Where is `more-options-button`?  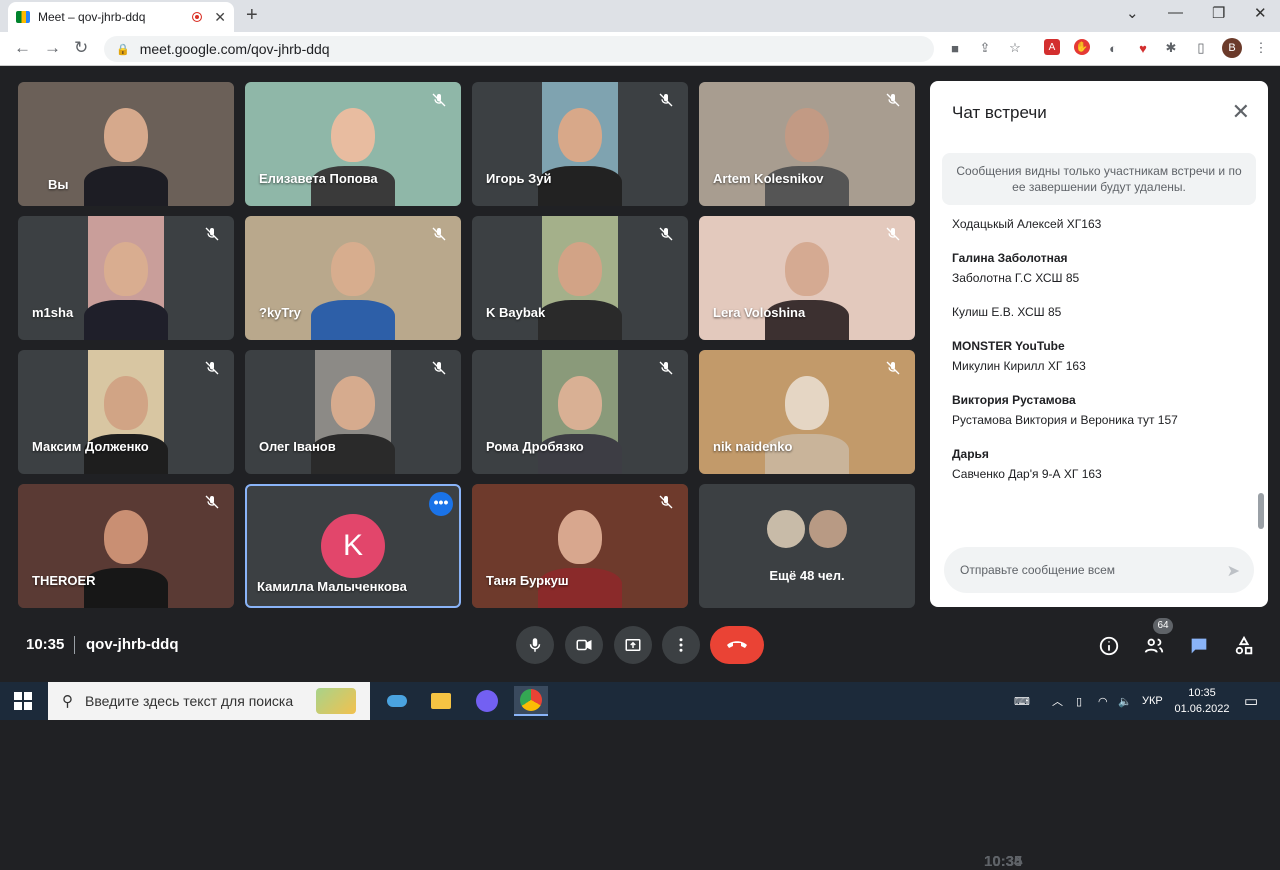
more-options-button is located at coordinates (681, 645).